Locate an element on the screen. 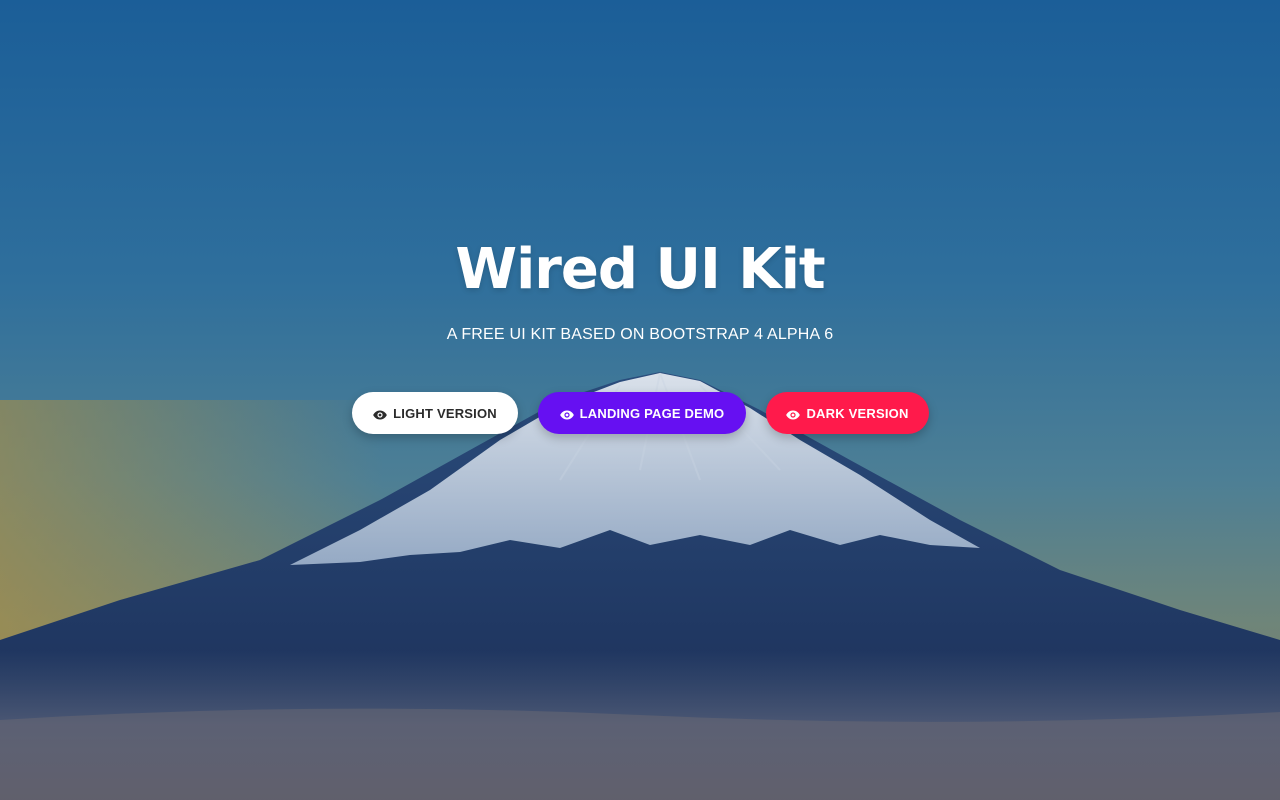  light-version-label: LIGHT VERSION is located at coordinates (445, 413).